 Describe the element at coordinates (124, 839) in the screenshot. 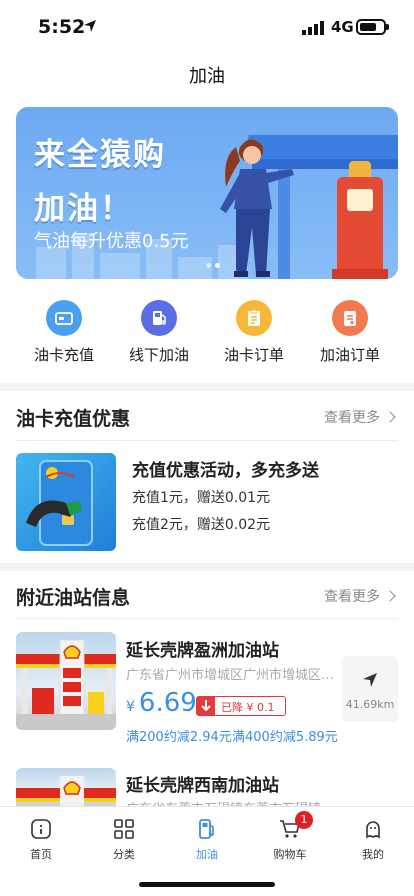

I see `tab-category: 分类` at that location.